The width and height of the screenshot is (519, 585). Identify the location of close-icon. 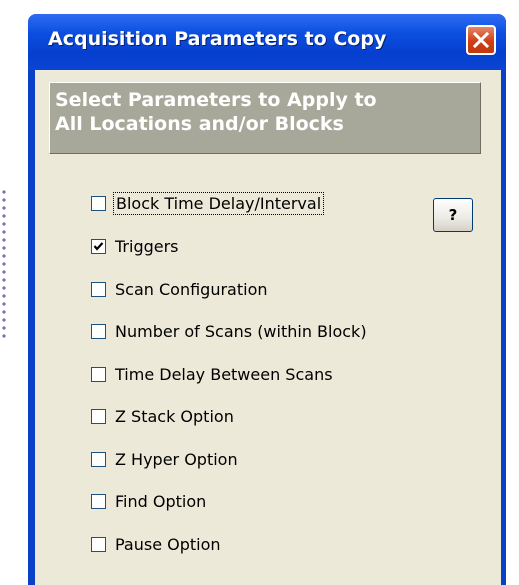
(481, 40).